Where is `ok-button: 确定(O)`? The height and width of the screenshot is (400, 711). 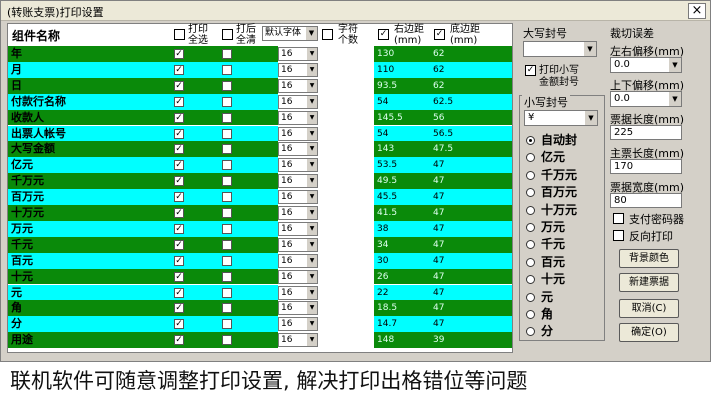 ok-button: 确定(O) is located at coordinates (649, 332).